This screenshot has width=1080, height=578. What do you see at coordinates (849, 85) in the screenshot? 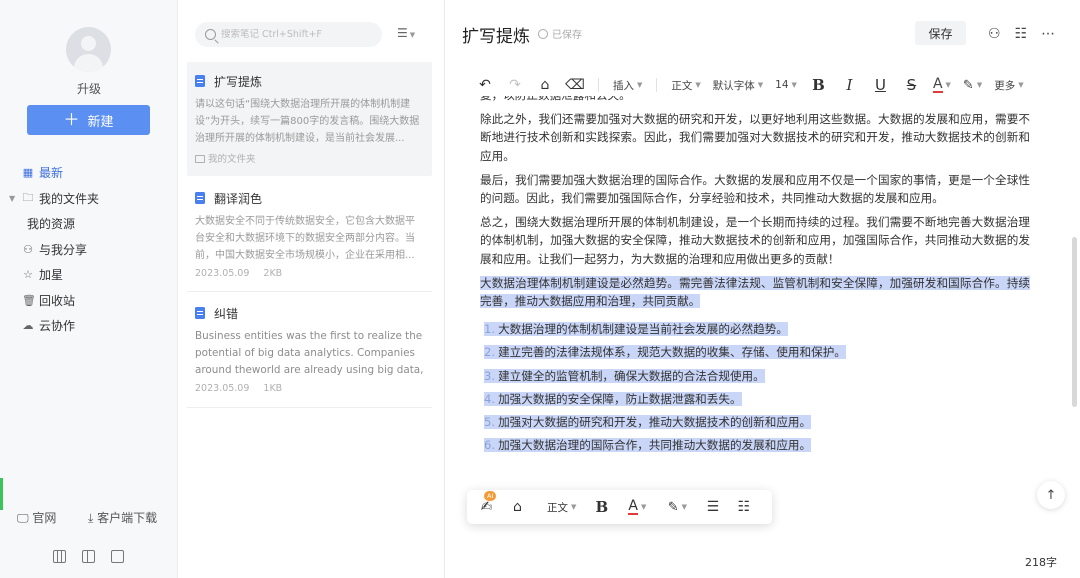
I see `italic-icon: I` at bounding box center [849, 85].